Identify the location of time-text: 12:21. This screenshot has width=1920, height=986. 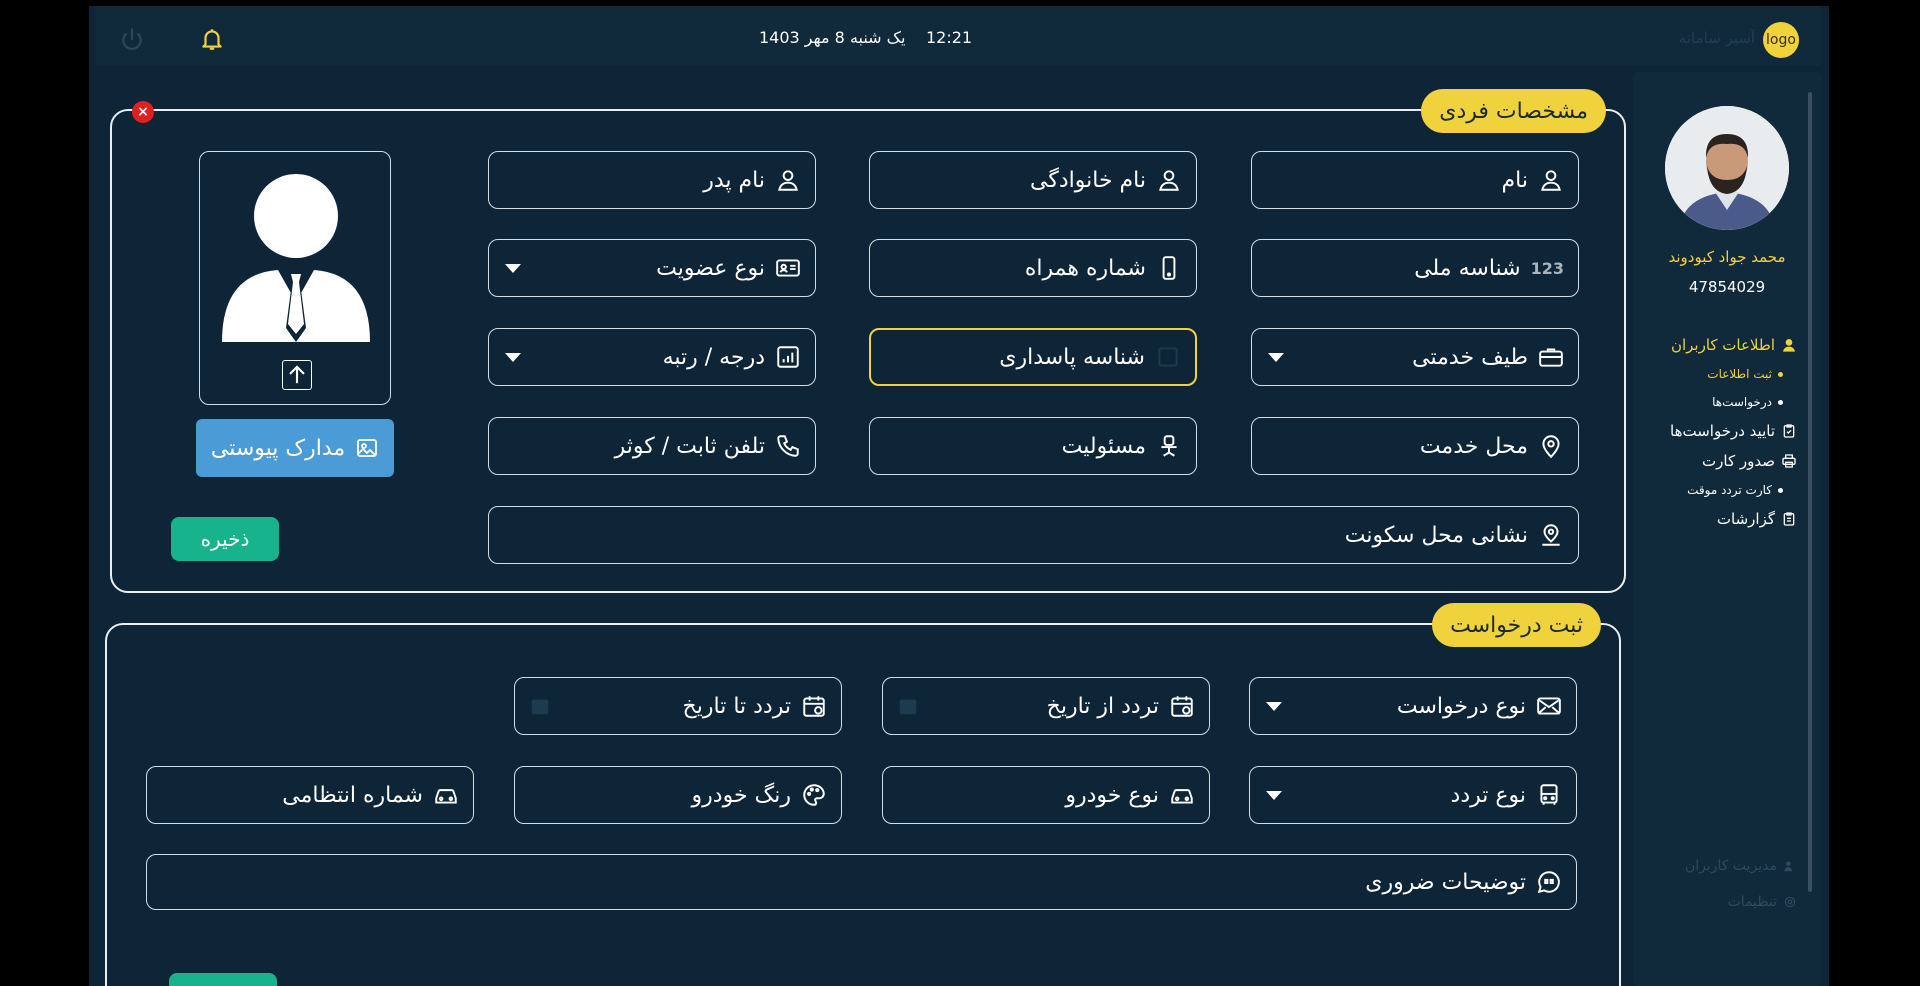
(949, 37).